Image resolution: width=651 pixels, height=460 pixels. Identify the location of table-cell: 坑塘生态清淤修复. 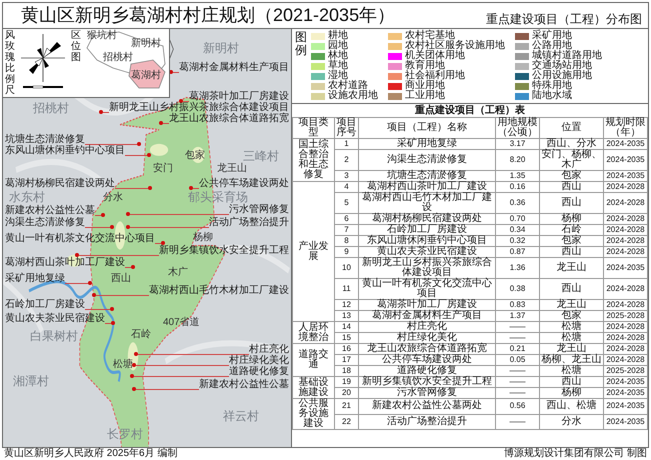
(427, 176).